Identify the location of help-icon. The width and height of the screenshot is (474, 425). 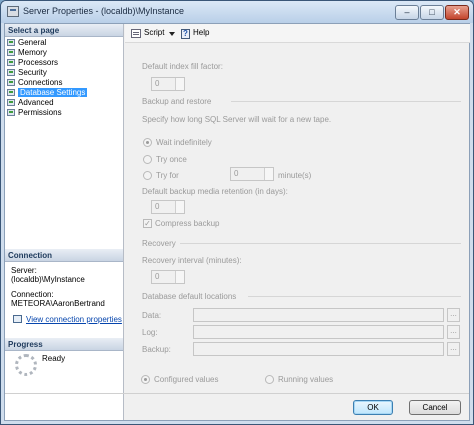
(185, 34).